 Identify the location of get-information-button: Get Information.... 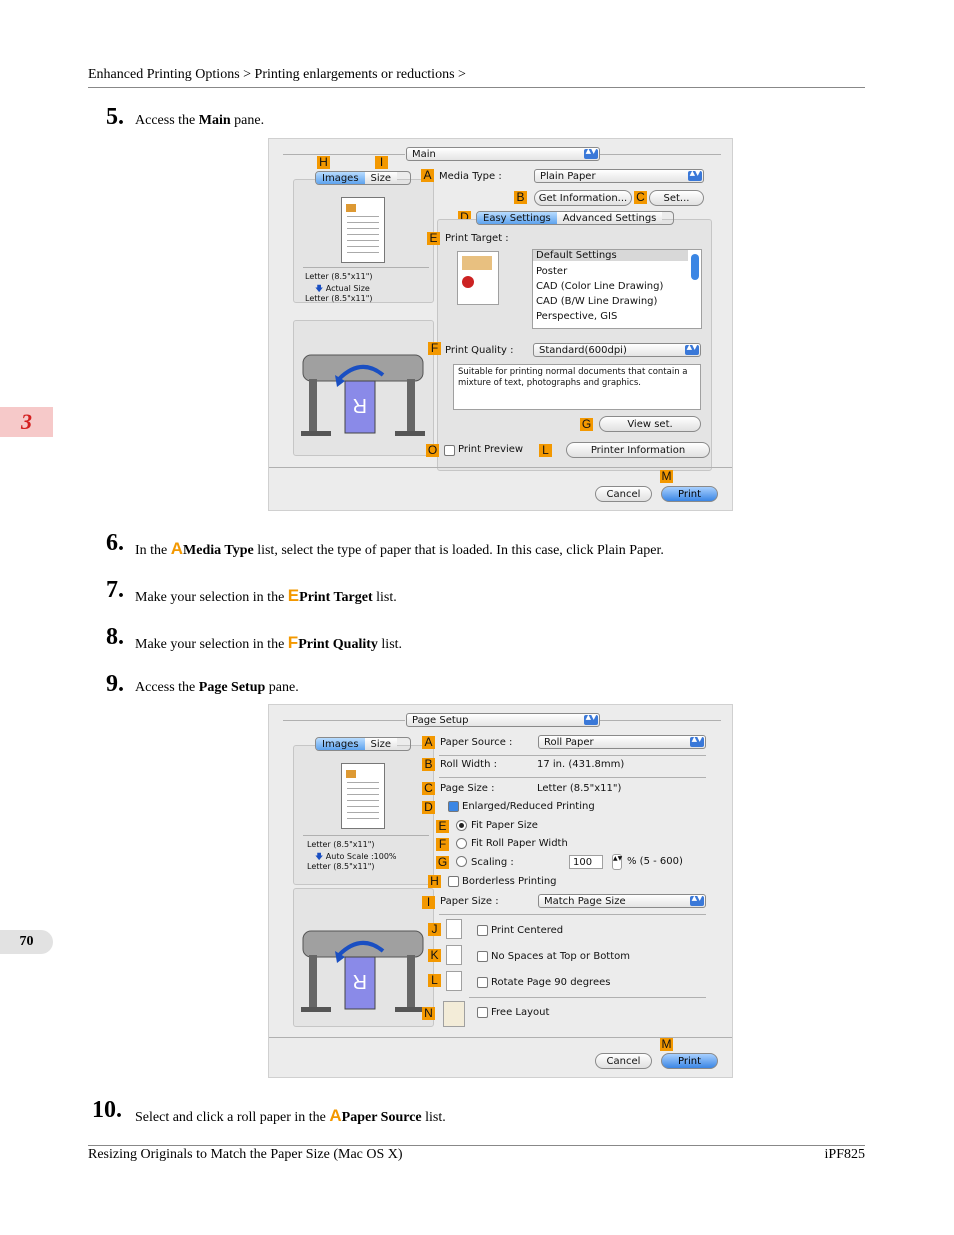
(583, 198).